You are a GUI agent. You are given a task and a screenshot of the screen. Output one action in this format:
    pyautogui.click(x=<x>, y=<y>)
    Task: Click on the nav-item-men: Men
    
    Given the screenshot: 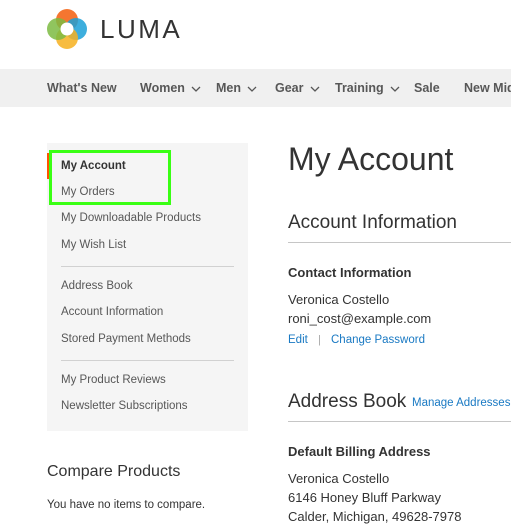 What is the action you would take?
    pyautogui.click(x=236, y=88)
    